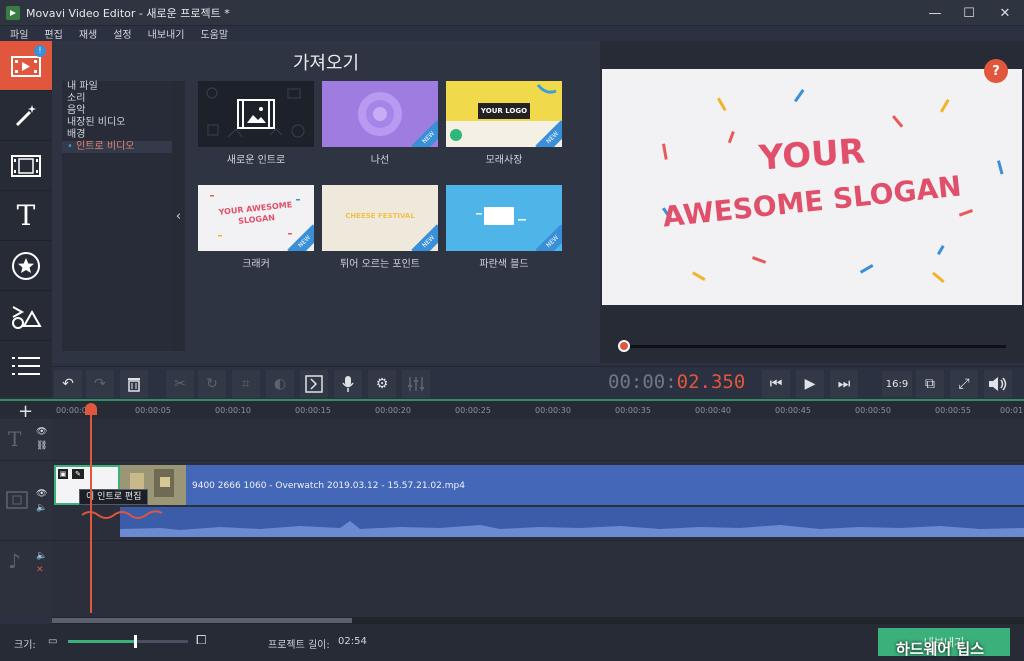 The width and height of the screenshot is (1024, 661). Describe the element at coordinates (380, 160) in the screenshot. I see `tile-label: 나선` at that location.